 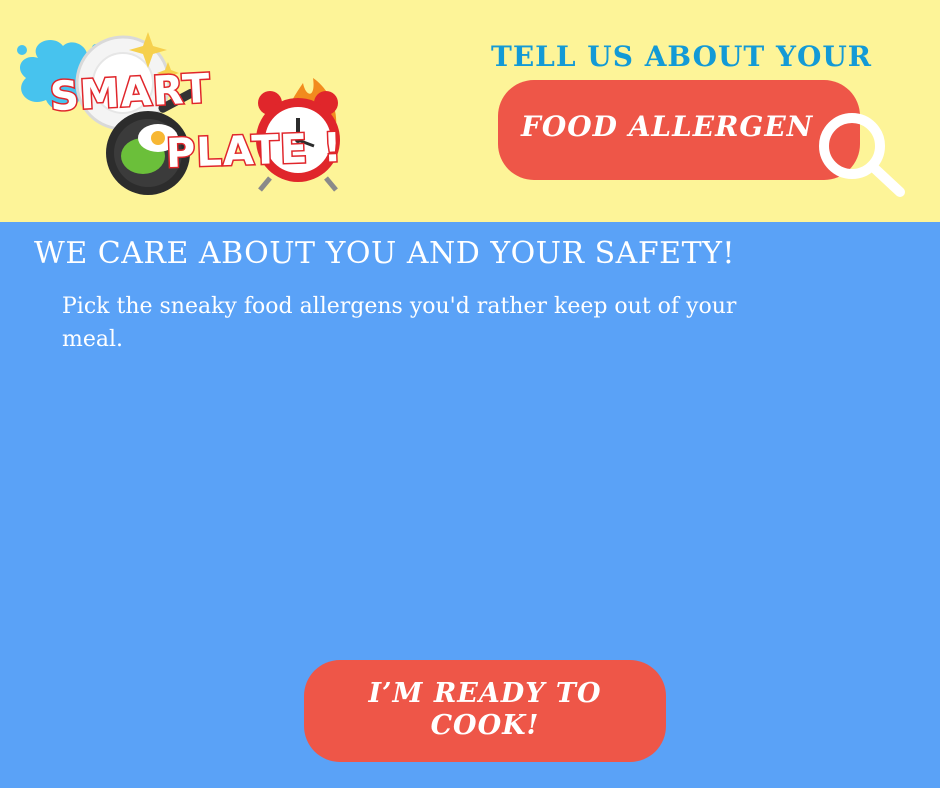 What do you see at coordinates (130, 92) in the screenshot?
I see `logo-word-smart: SMART` at bounding box center [130, 92].